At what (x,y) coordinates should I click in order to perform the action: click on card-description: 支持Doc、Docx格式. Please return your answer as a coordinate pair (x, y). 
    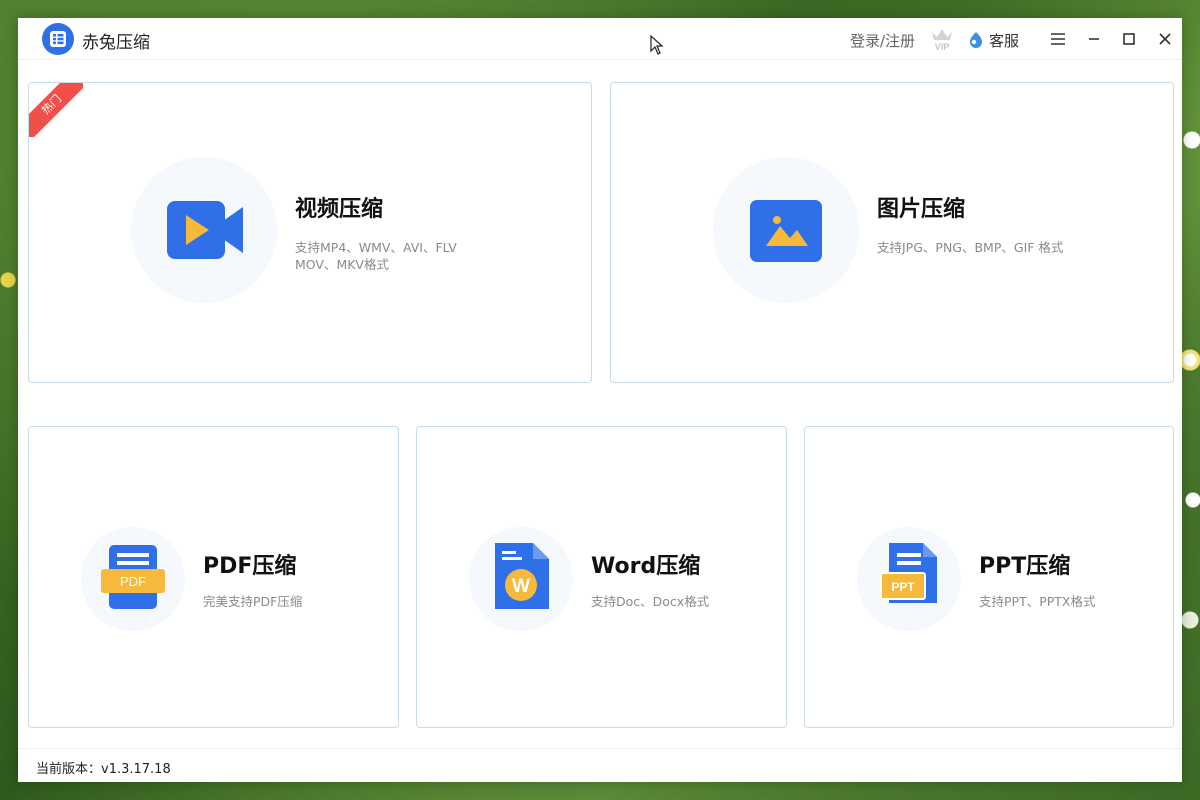
    Looking at the image, I should click on (650, 601).